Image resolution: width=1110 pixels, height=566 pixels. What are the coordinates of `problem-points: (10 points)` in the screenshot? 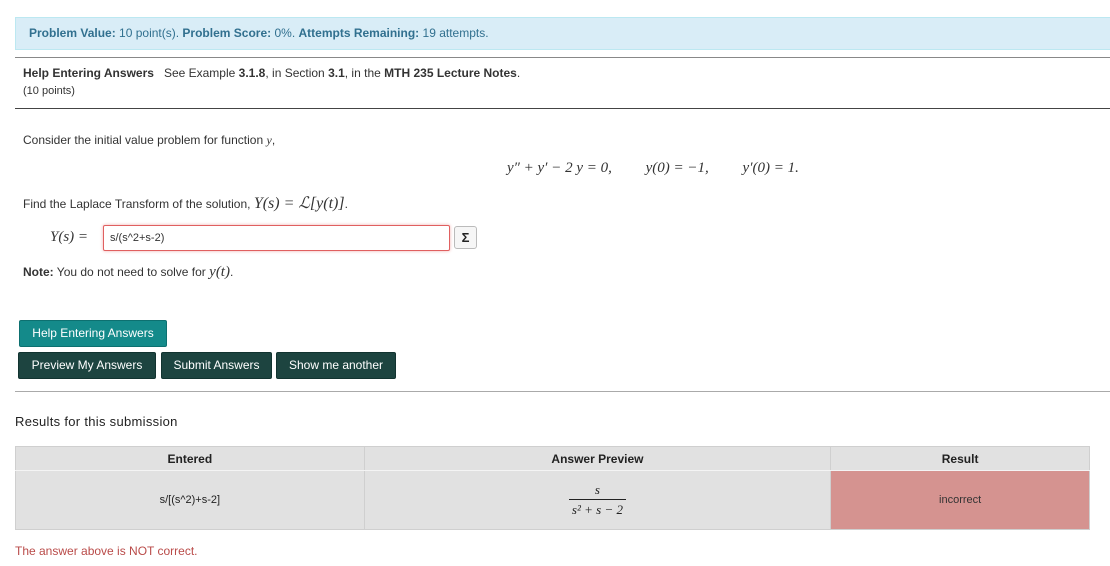 It's located at (49, 91).